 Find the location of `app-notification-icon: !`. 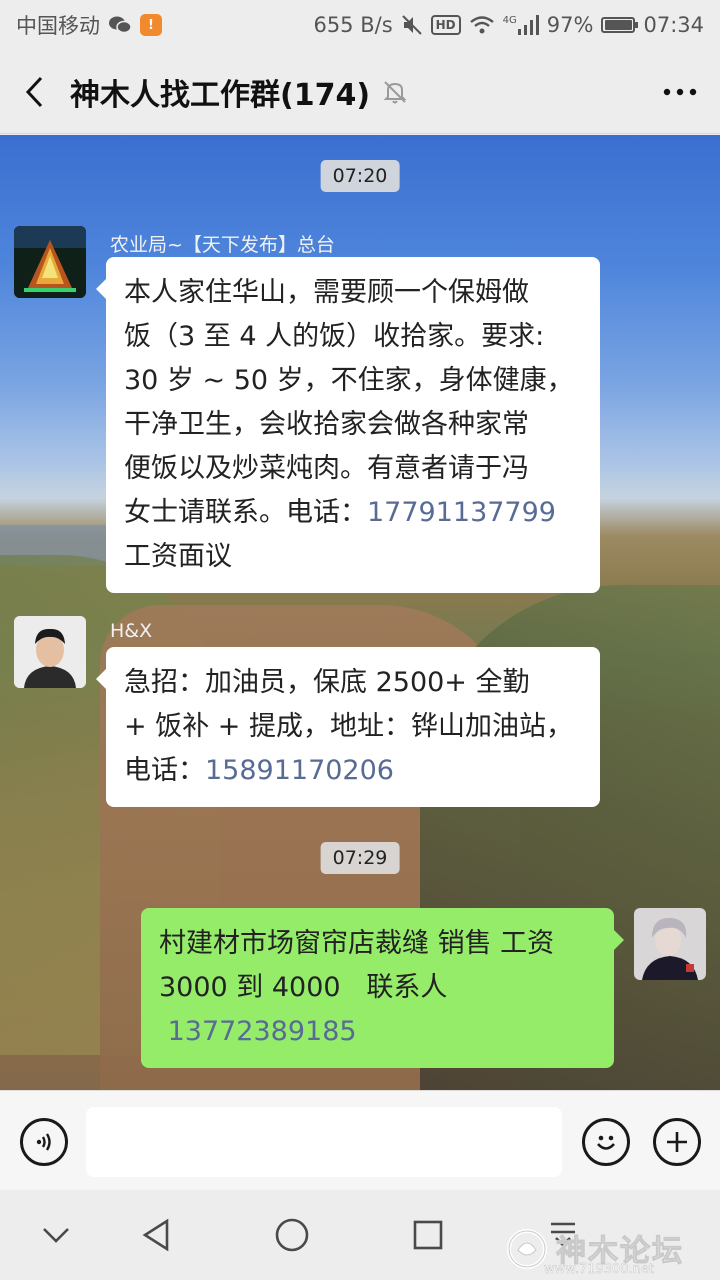

app-notification-icon: ! is located at coordinates (151, 25).